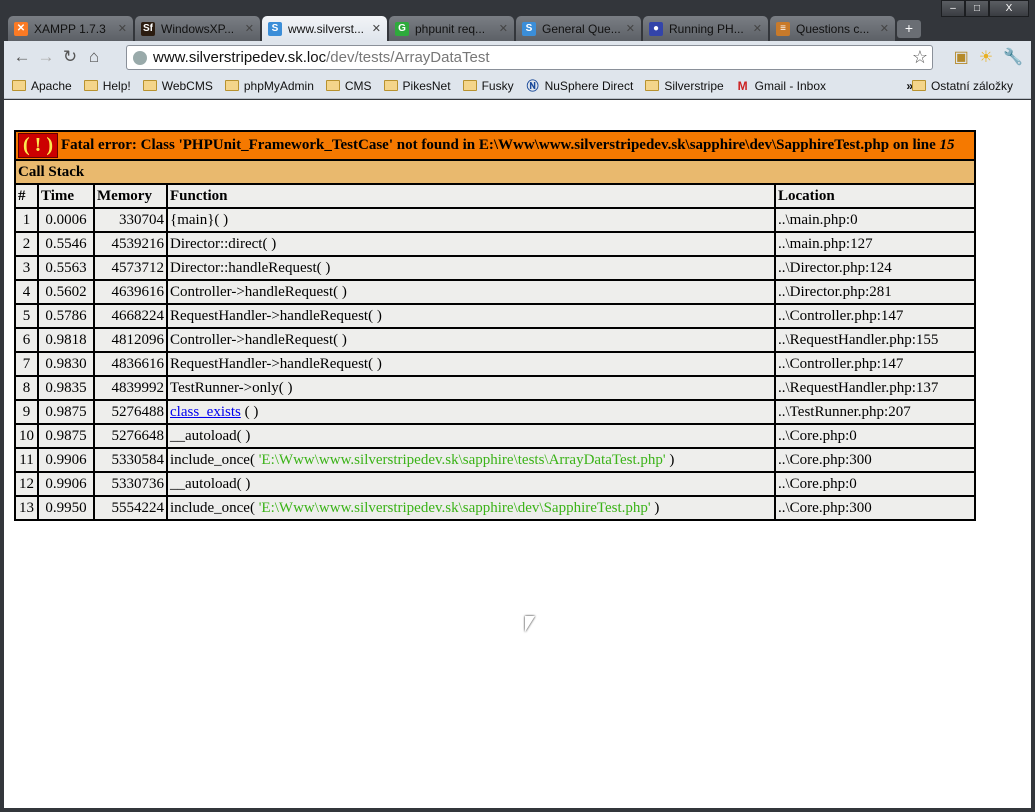 The height and width of the screenshot is (812, 1035). What do you see at coordinates (130, 388) in the screenshot?
I see `cell-memory: 4839992` at bounding box center [130, 388].